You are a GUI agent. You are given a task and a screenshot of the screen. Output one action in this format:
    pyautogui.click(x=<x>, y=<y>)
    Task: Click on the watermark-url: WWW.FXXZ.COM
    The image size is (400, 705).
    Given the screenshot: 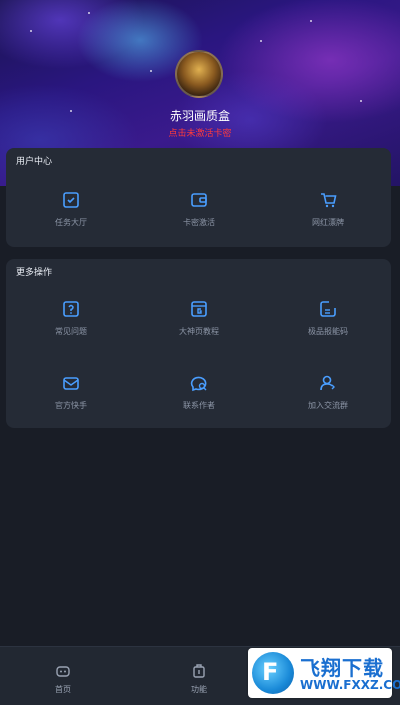 What is the action you would take?
    pyautogui.click(x=350, y=685)
    